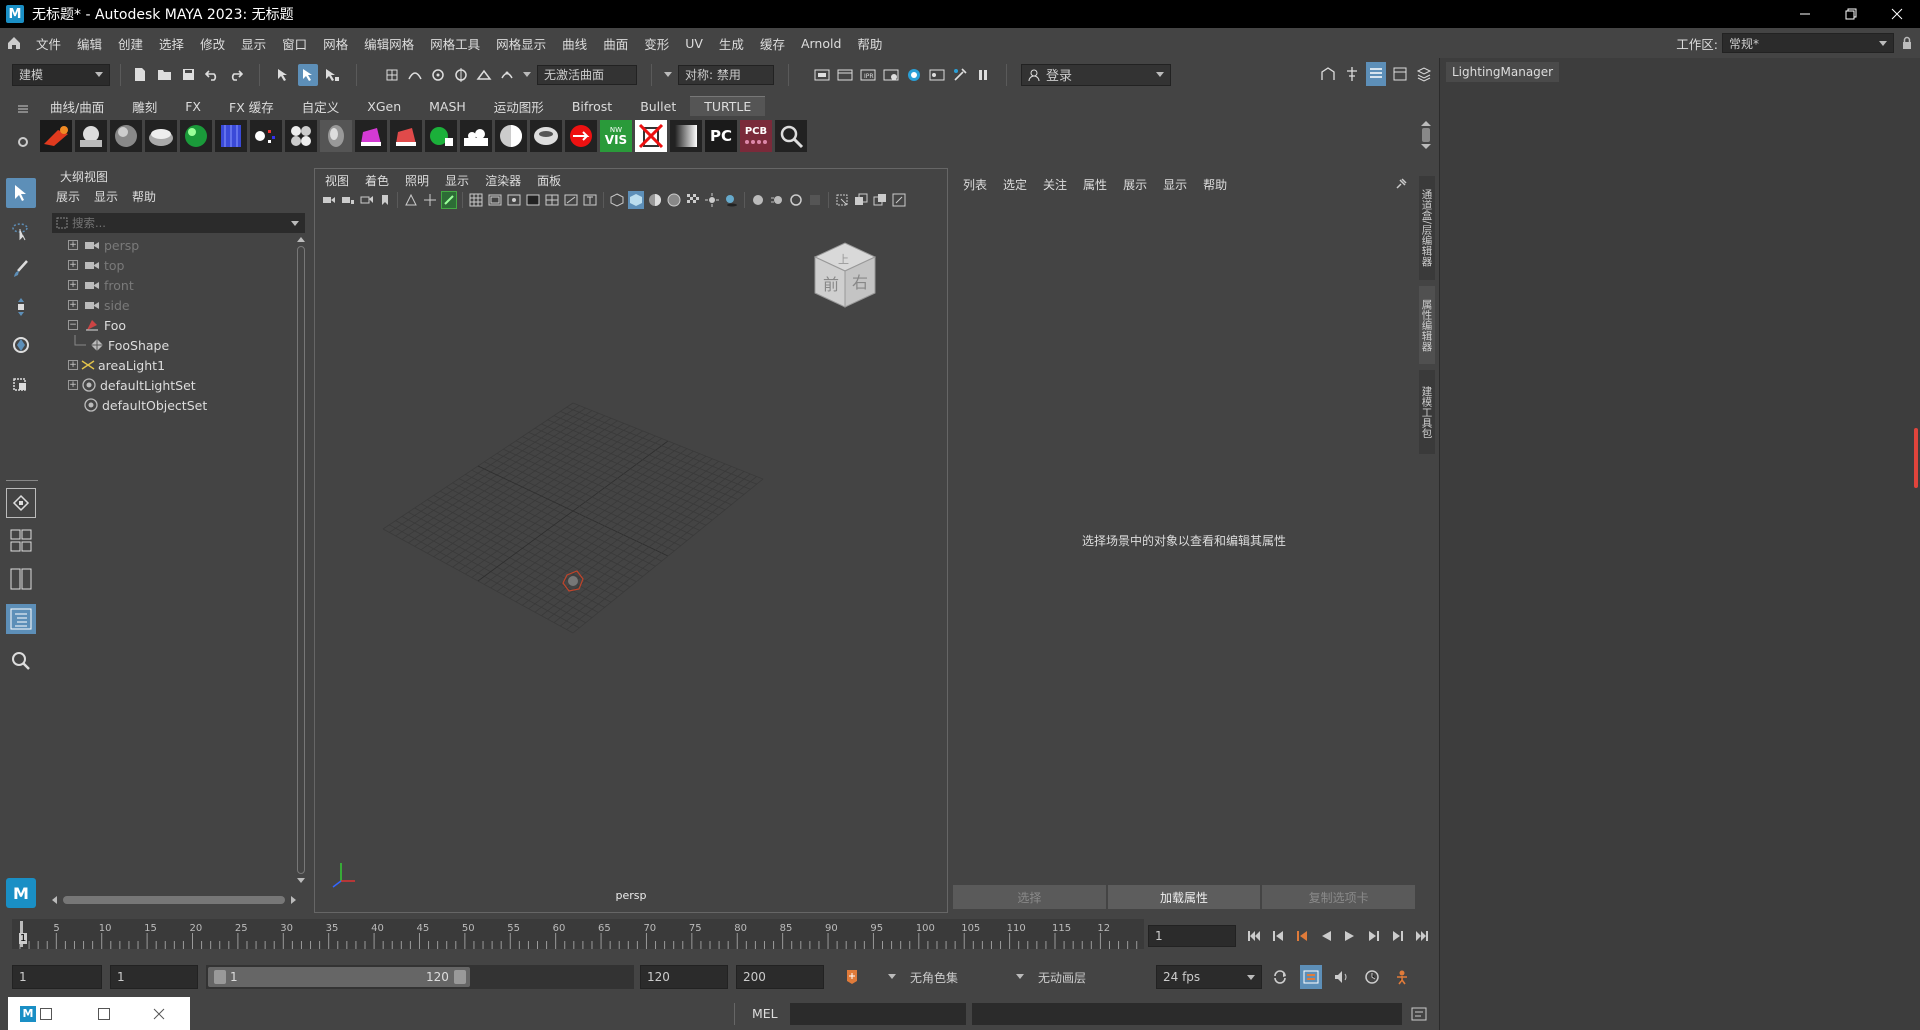 The height and width of the screenshot is (1030, 1920). I want to click on ipr-render-icon: IPR, so click(868, 75).